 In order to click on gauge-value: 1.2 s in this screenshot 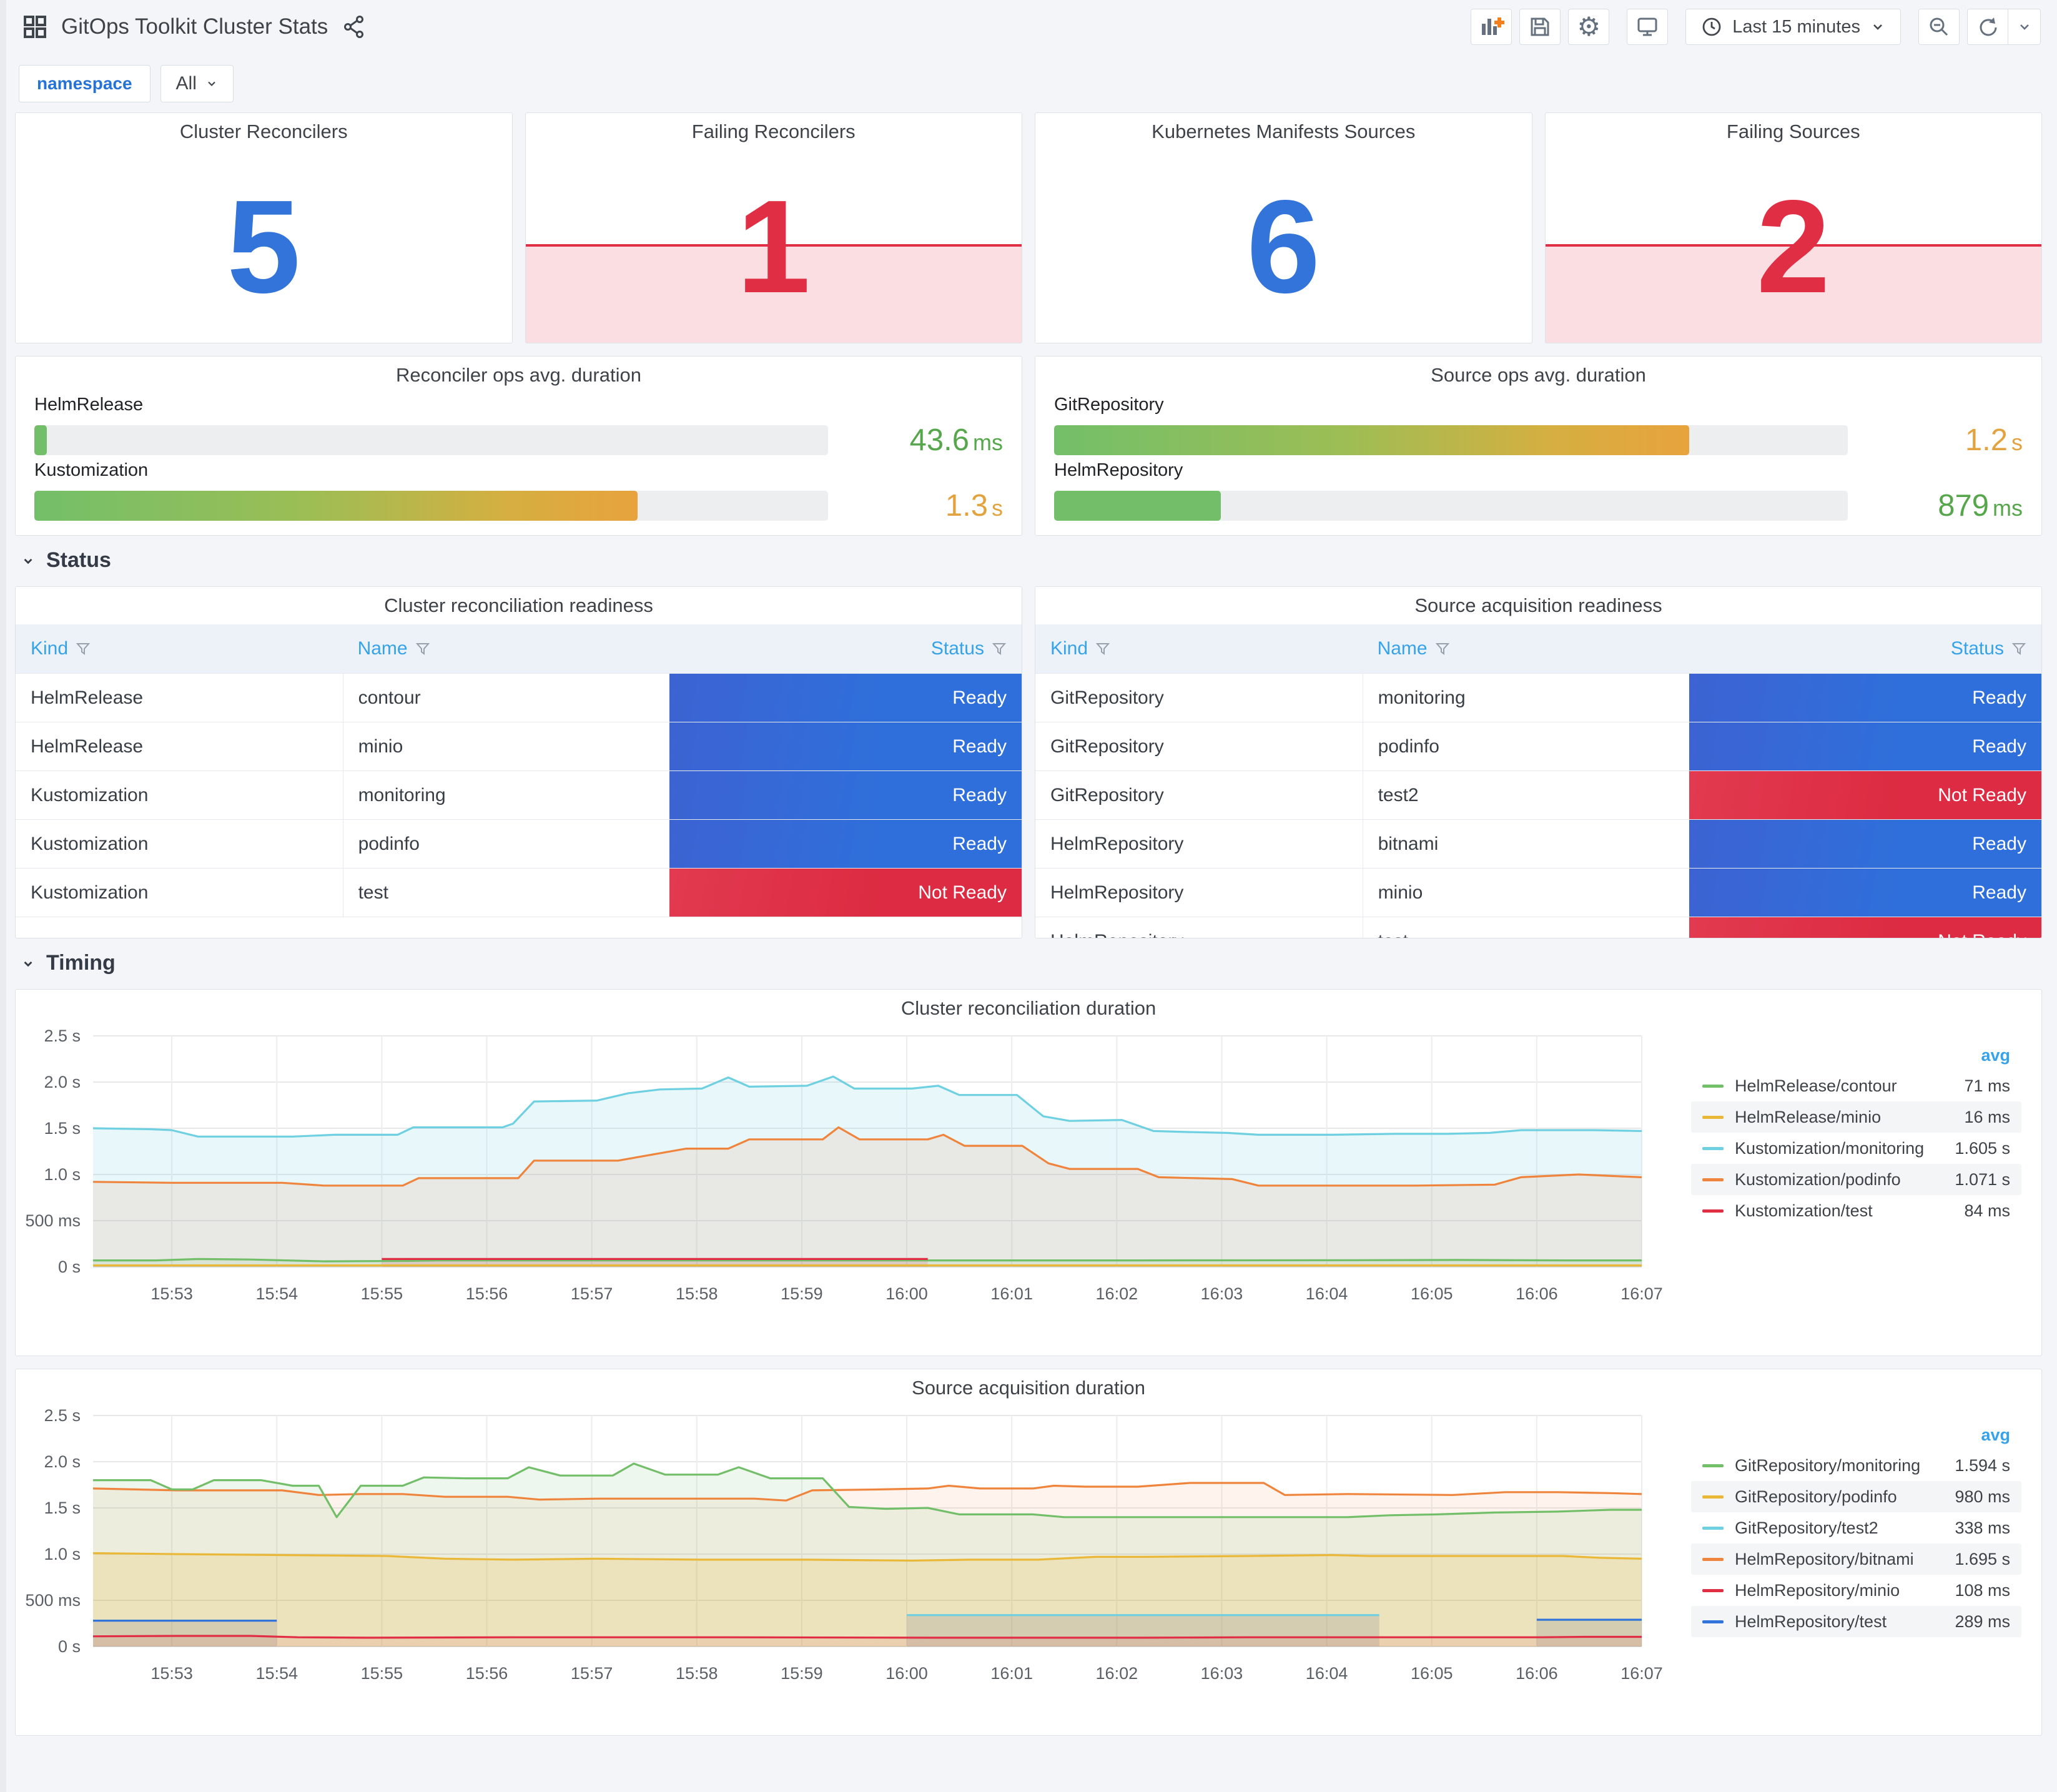, I will do `click(1945, 440)`.